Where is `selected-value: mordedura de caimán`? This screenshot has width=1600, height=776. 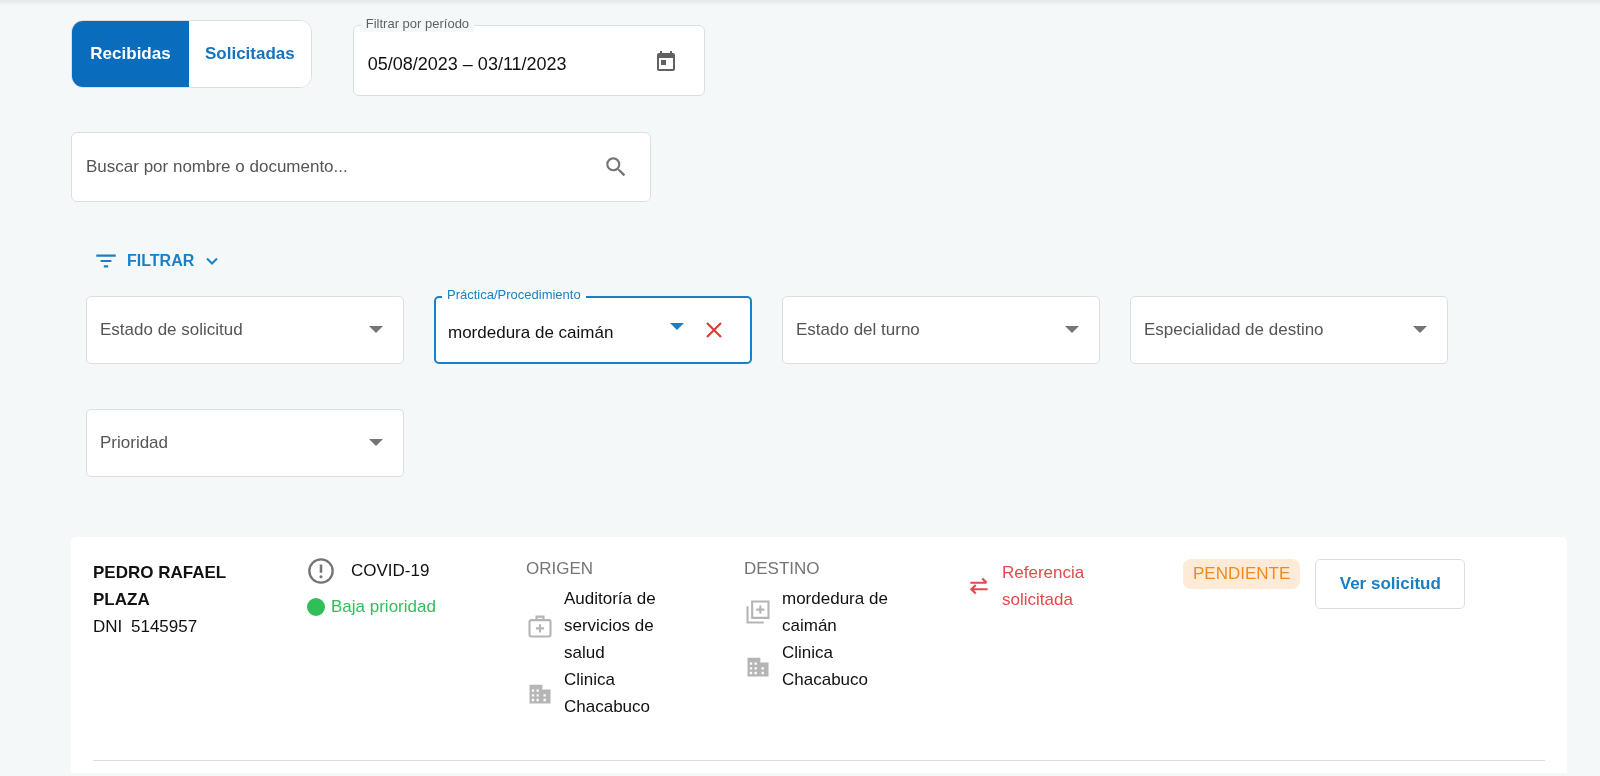 selected-value: mordedura de caimán is located at coordinates (531, 333).